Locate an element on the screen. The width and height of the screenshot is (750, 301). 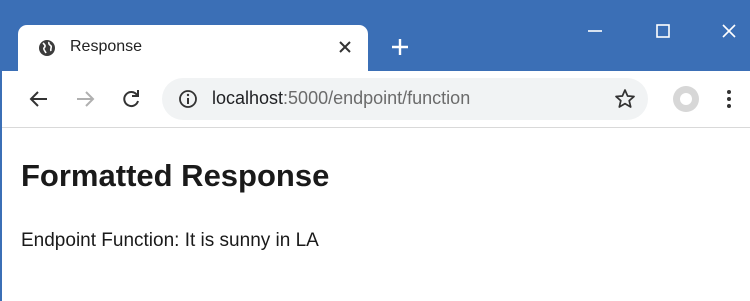
page-text: Endpoint Function: It is sunny in LA is located at coordinates (170, 240).